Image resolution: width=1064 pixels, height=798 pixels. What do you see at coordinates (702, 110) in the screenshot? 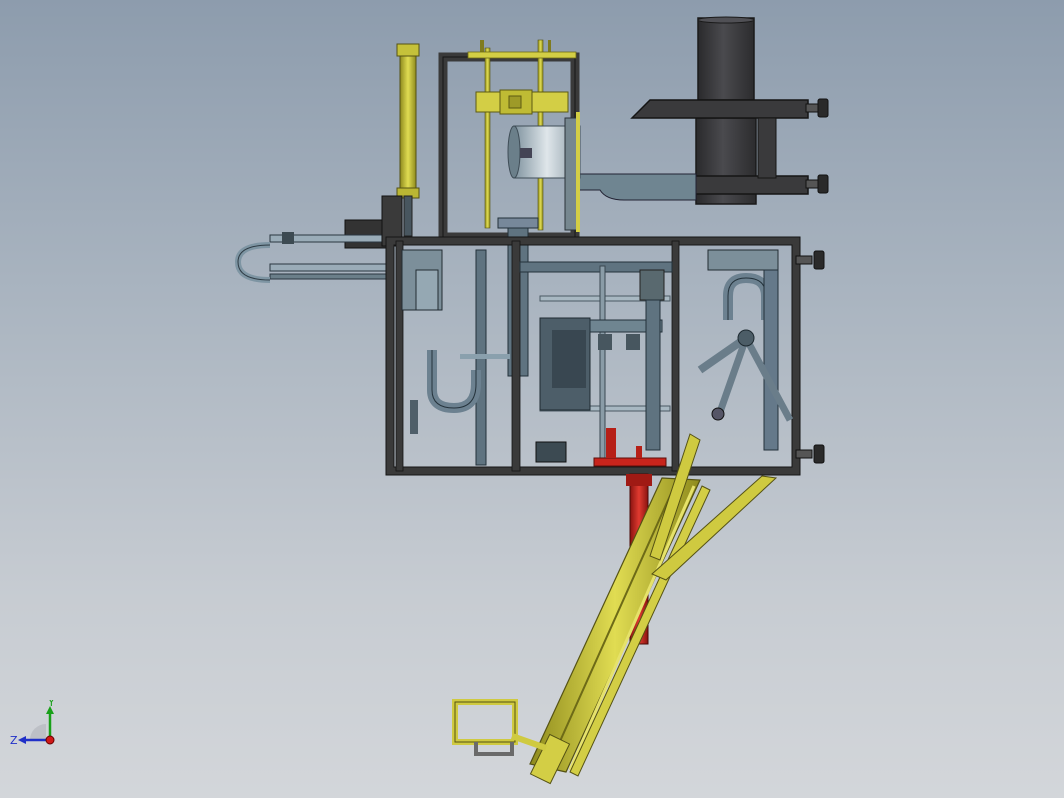
I see `hopper-assembly` at bounding box center [702, 110].